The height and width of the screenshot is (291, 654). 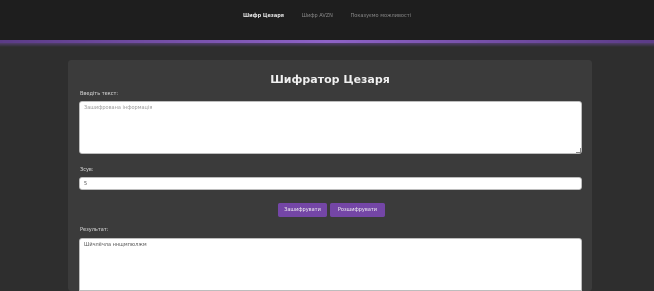 What do you see at coordinates (578, 150) in the screenshot?
I see `resize-handle-icon` at bounding box center [578, 150].